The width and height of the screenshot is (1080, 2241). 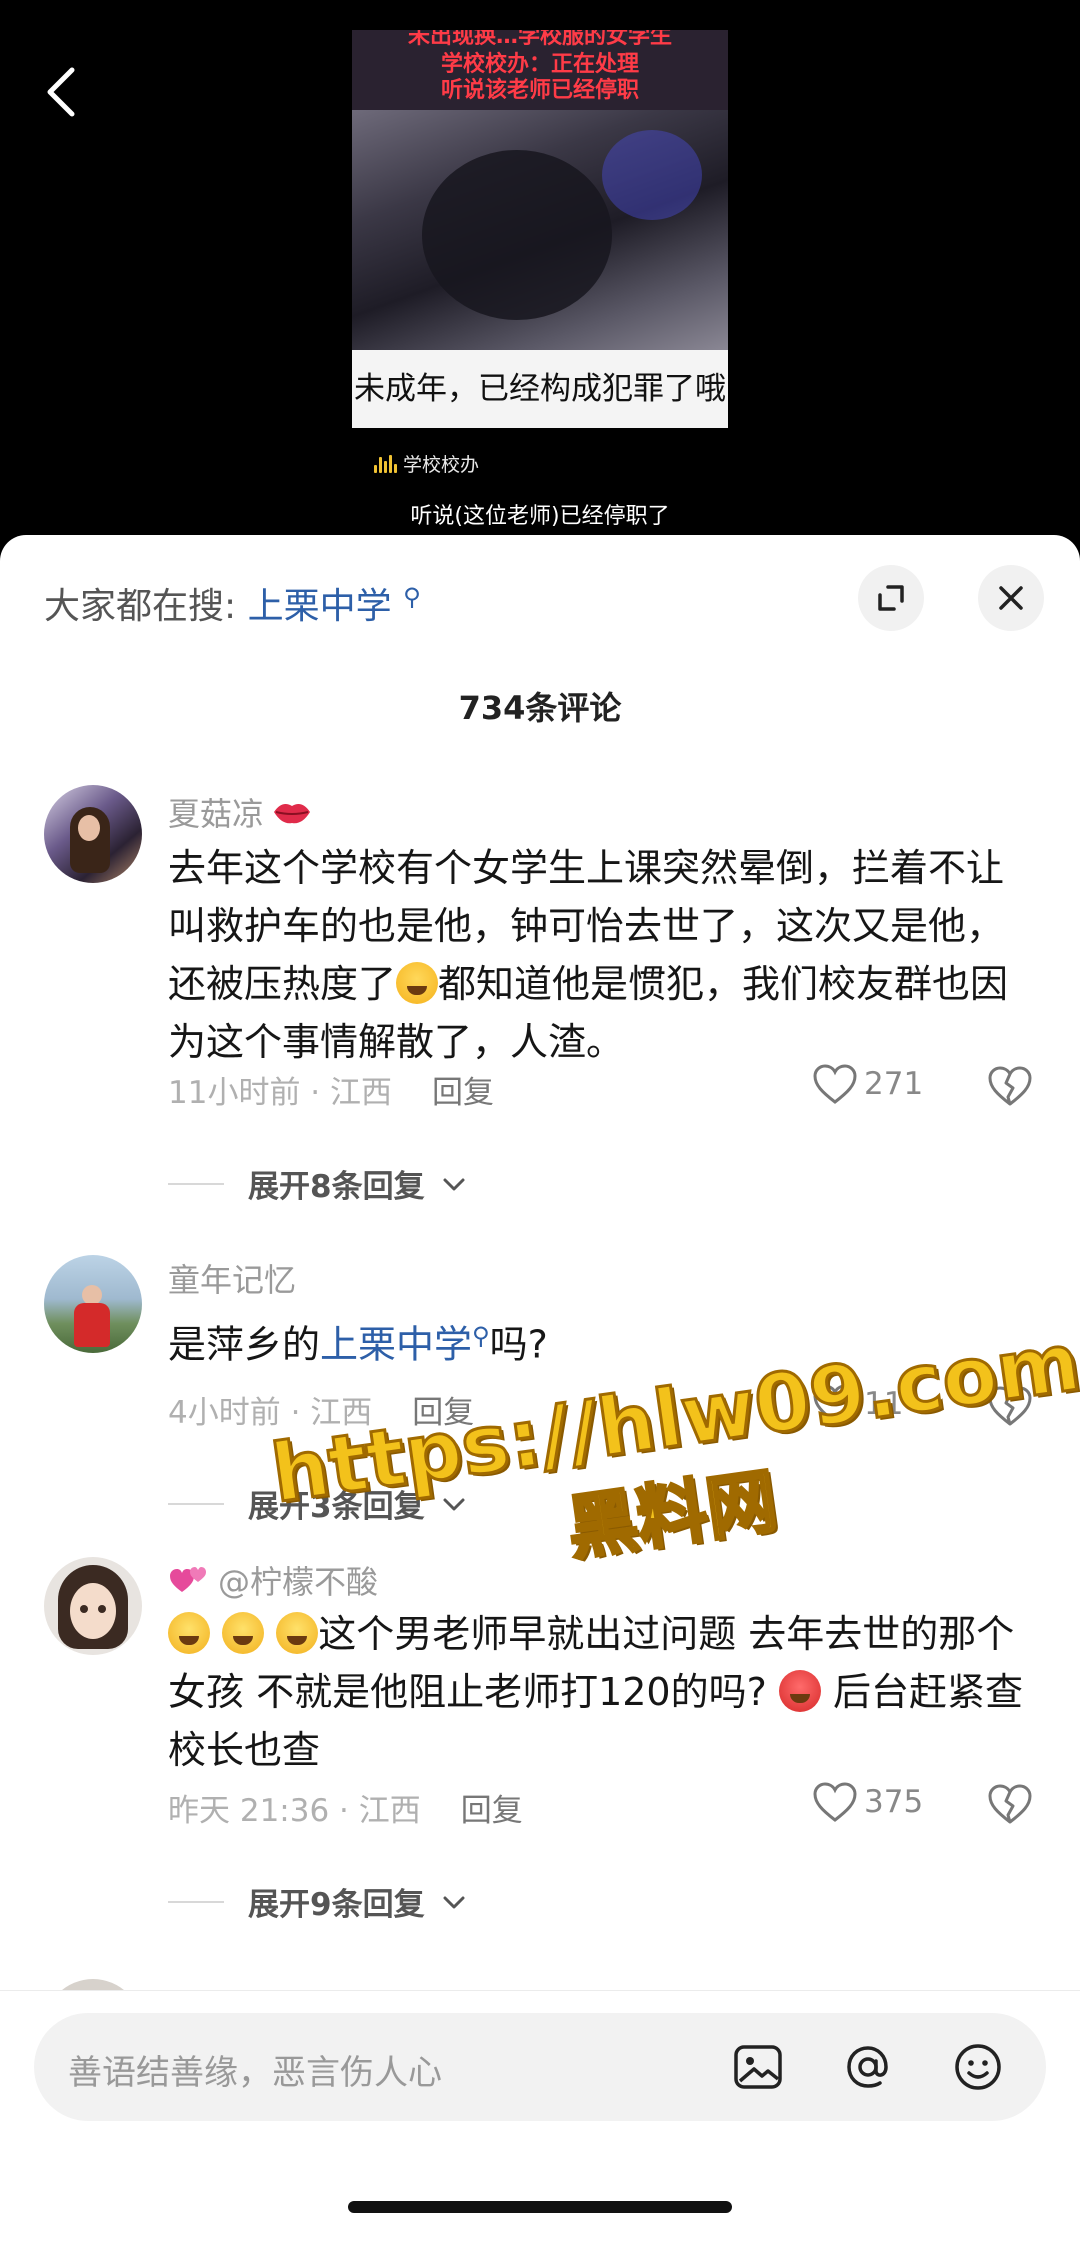 What do you see at coordinates (336, 1905) in the screenshot?
I see `expand-replies-label: 展开9条回复` at bounding box center [336, 1905].